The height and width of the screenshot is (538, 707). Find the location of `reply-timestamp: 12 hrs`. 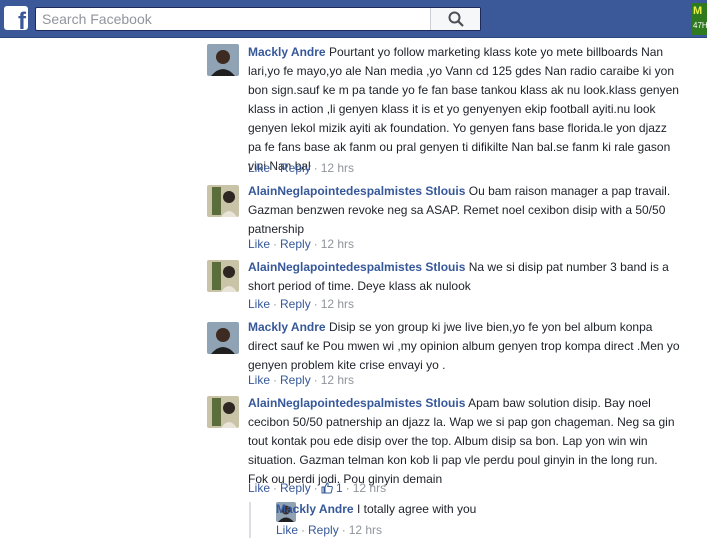

reply-timestamp: 12 hrs is located at coordinates (365, 530).